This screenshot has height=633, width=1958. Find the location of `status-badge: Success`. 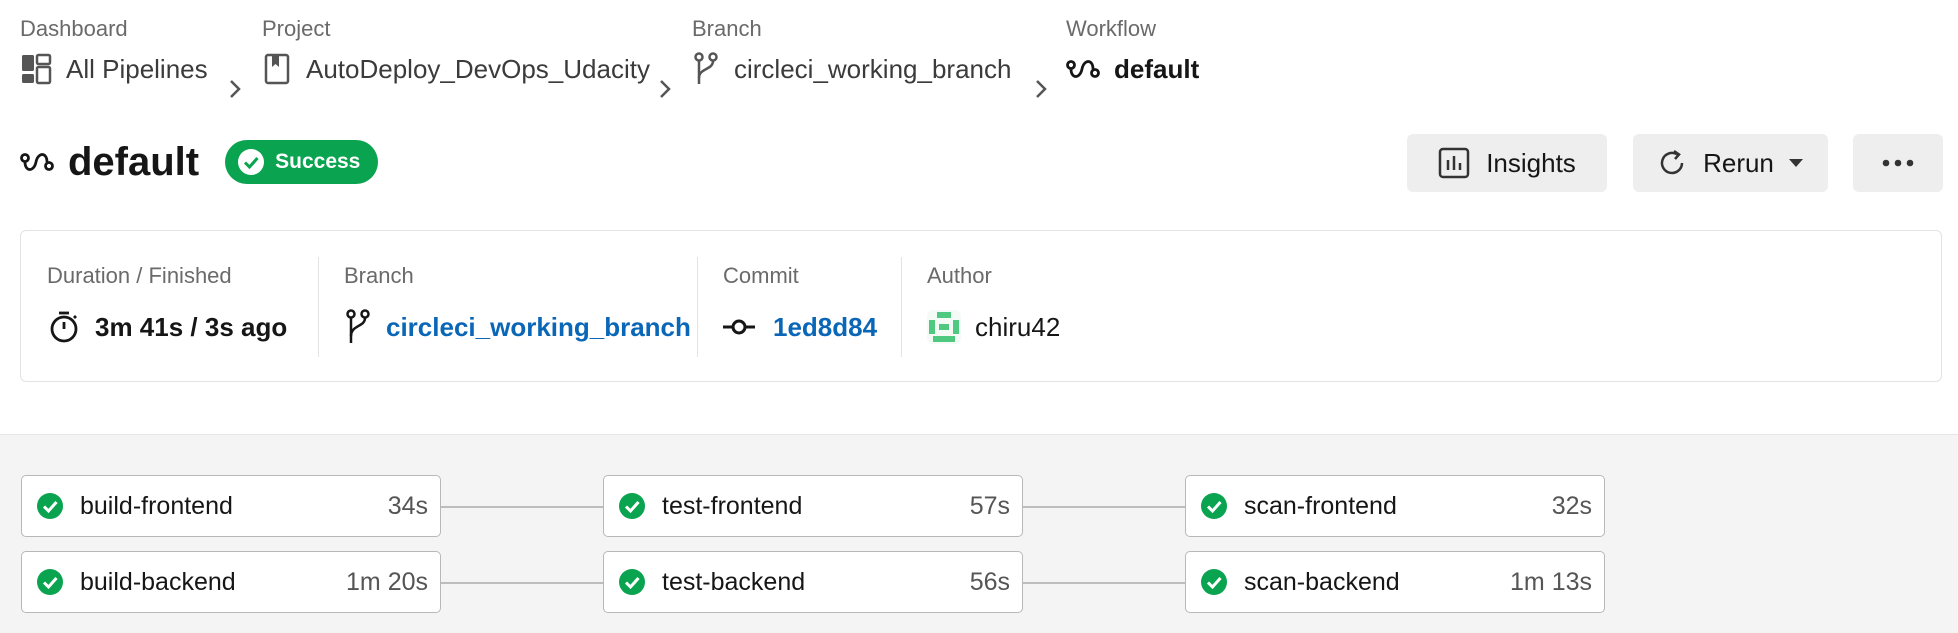

status-badge: Success is located at coordinates (302, 162).